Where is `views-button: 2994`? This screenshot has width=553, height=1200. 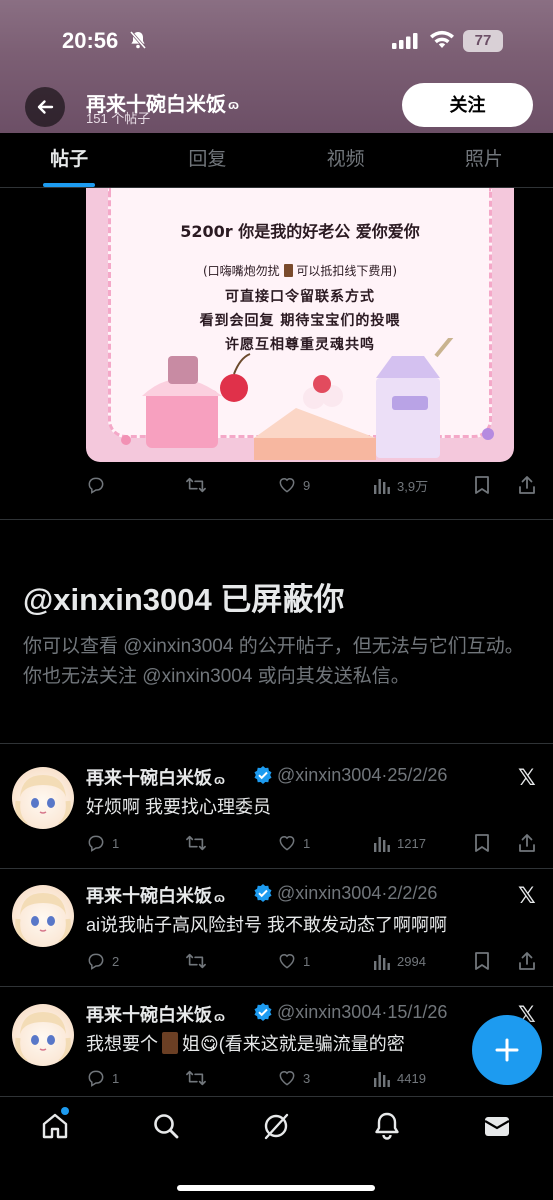 views-button: 2994 is located at coordinates (423, 961).